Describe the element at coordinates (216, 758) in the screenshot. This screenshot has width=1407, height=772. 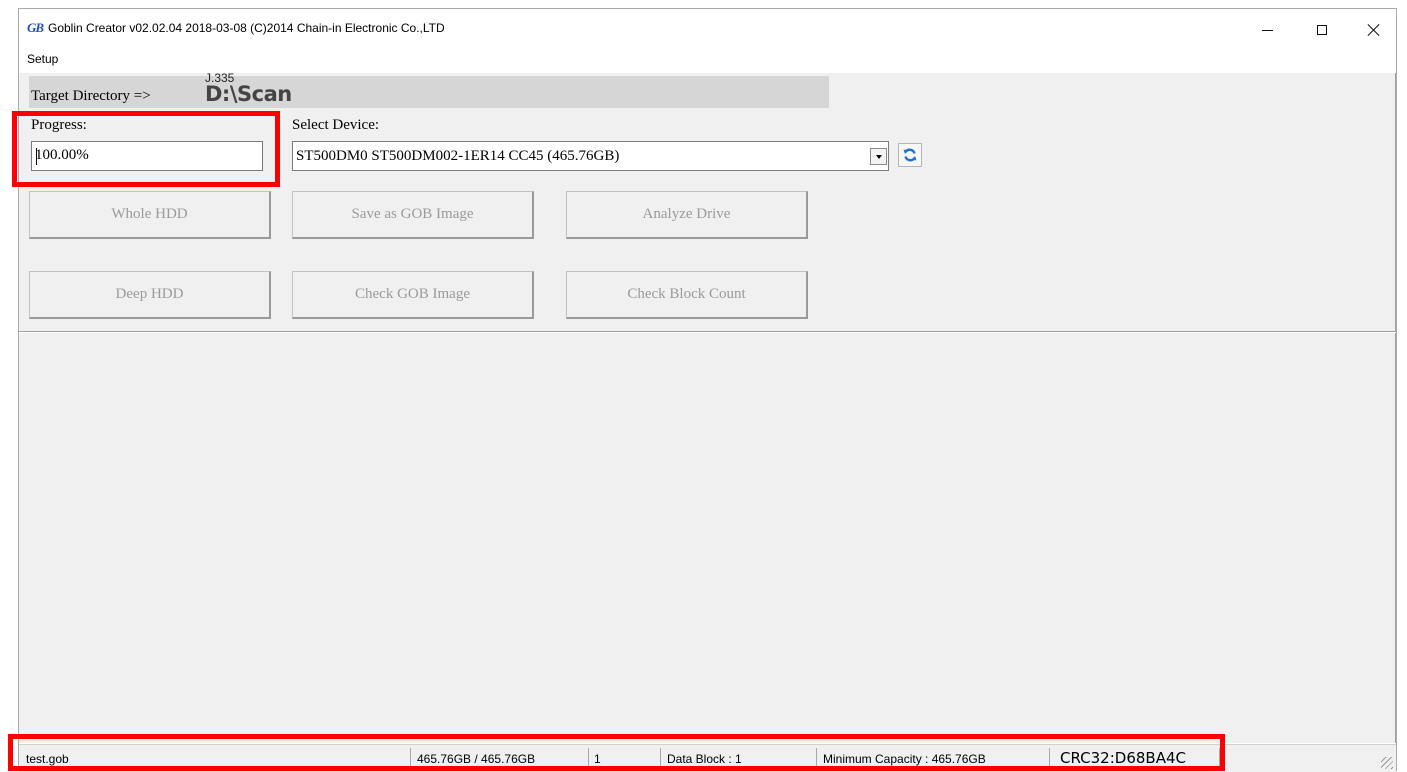
I see `status-file: test.gob` at that location.